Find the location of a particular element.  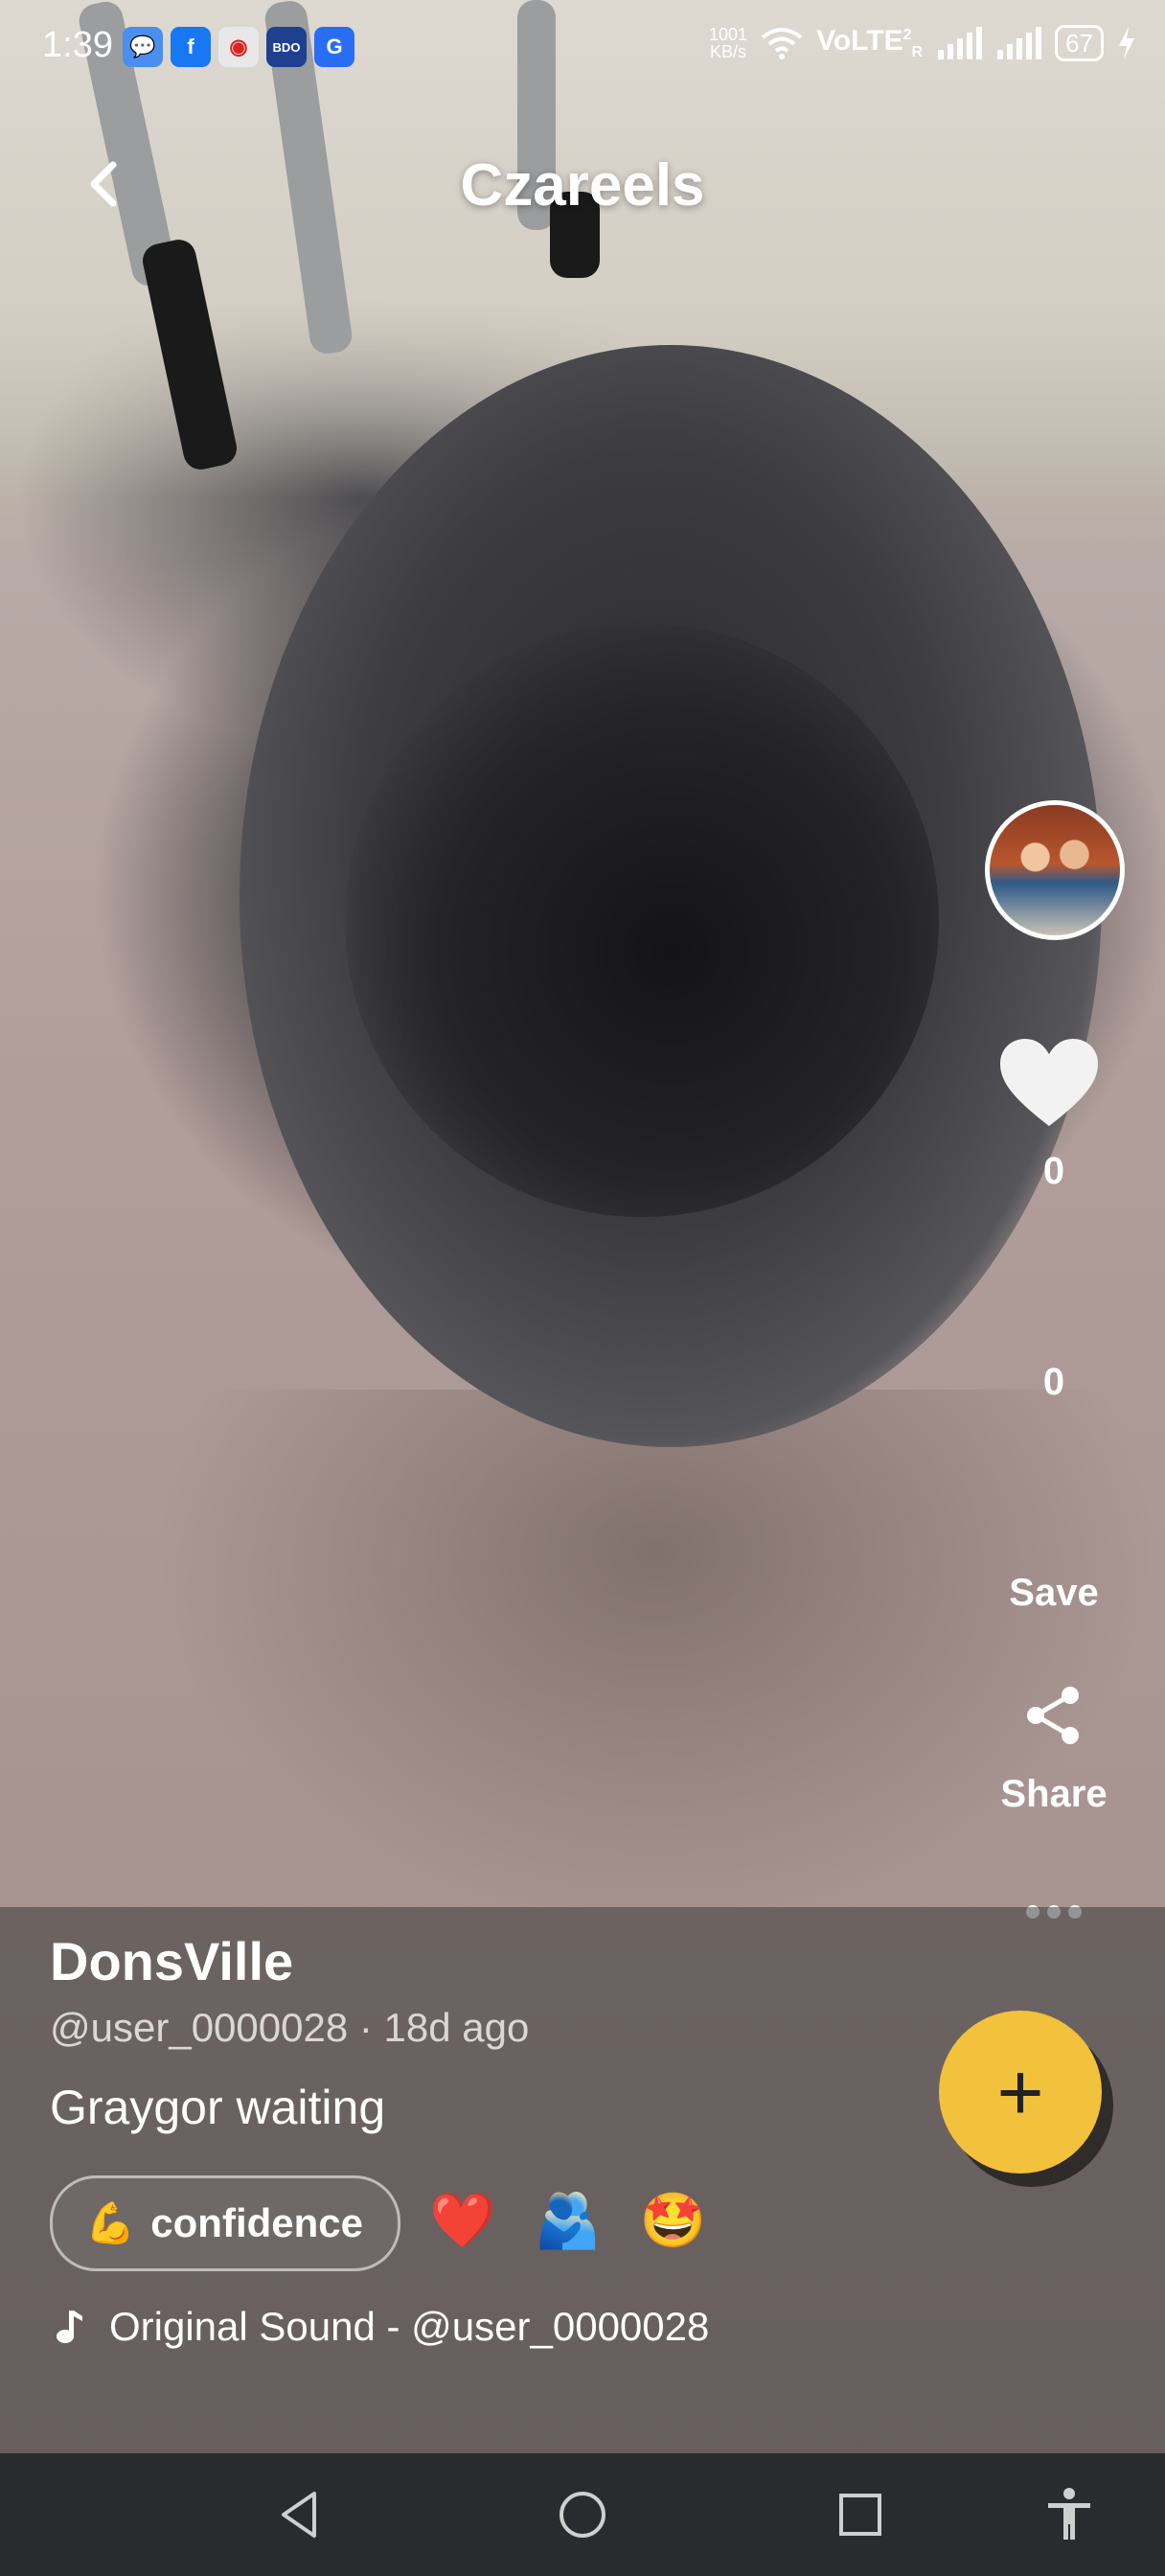

save-button: Save is located at coordinates (1054, 1593).